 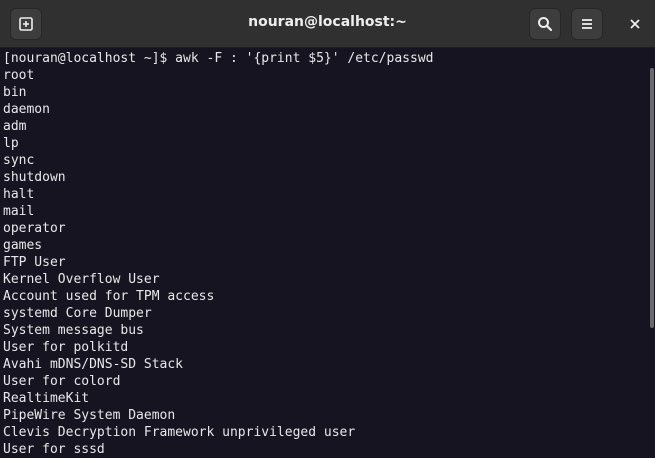 What do you see at coordinates (109, 296) in the screenshot?
I see `output-line: Account used for TPM access` at bounding box center [109, 296].